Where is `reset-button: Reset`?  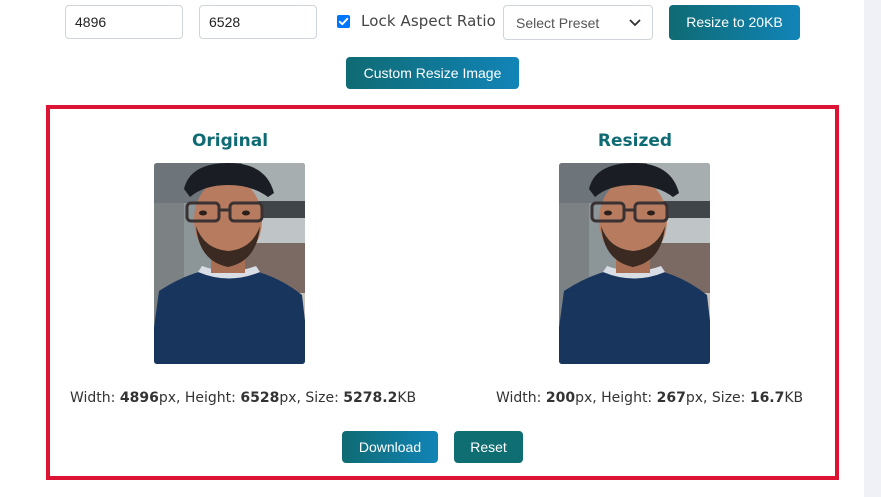
reset-button: Reset is located at coordinates (488, 447).